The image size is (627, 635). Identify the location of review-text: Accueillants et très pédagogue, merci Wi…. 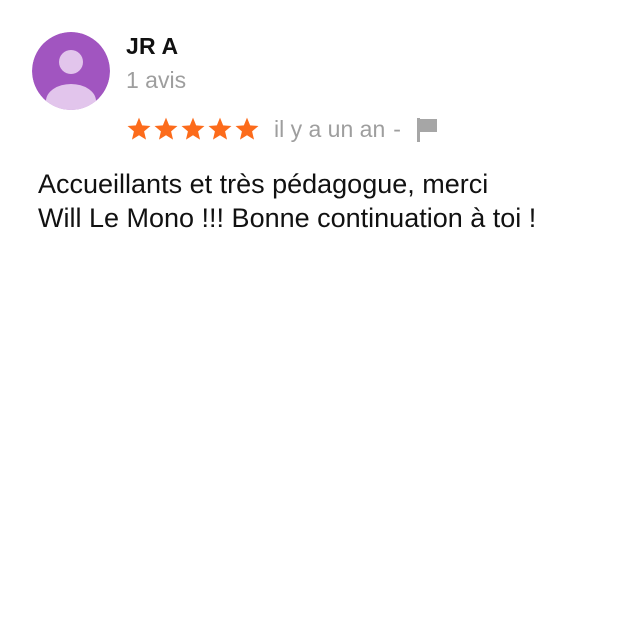
(318, 201).